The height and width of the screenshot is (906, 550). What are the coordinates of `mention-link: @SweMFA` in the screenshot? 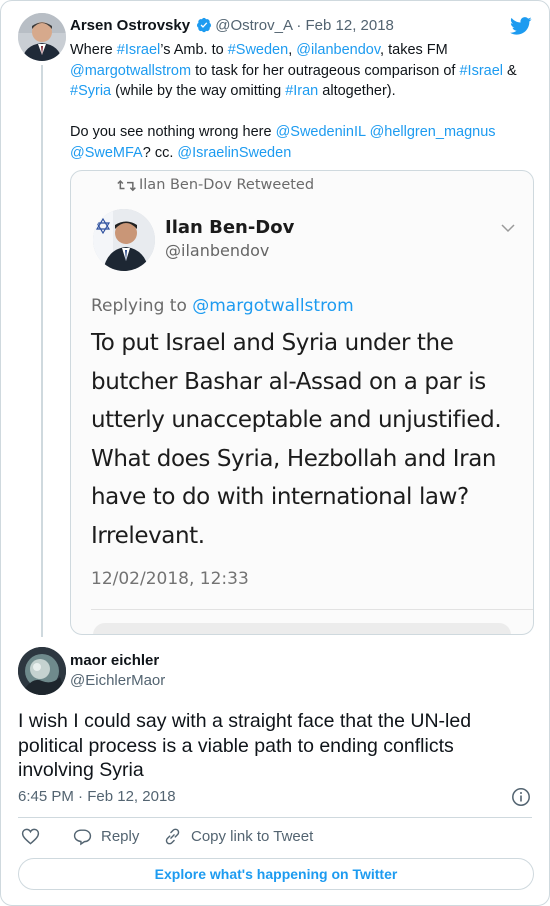 It's located at (106, 153).